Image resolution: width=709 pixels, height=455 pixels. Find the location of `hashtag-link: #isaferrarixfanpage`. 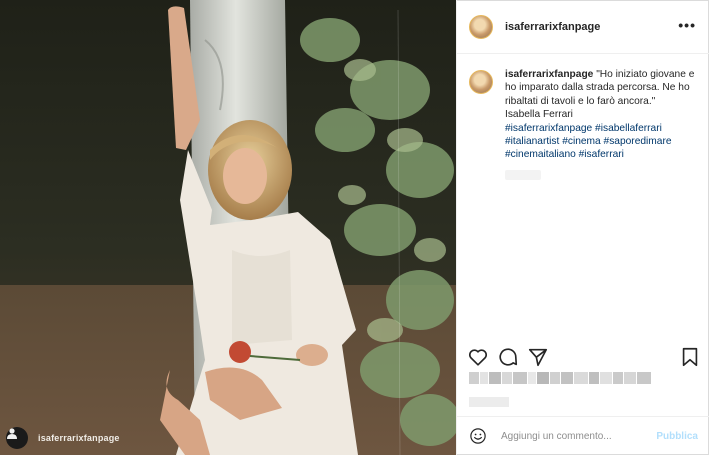

hashtag-link: #isaferrarixfanpage is located at coordinates (550, 128).